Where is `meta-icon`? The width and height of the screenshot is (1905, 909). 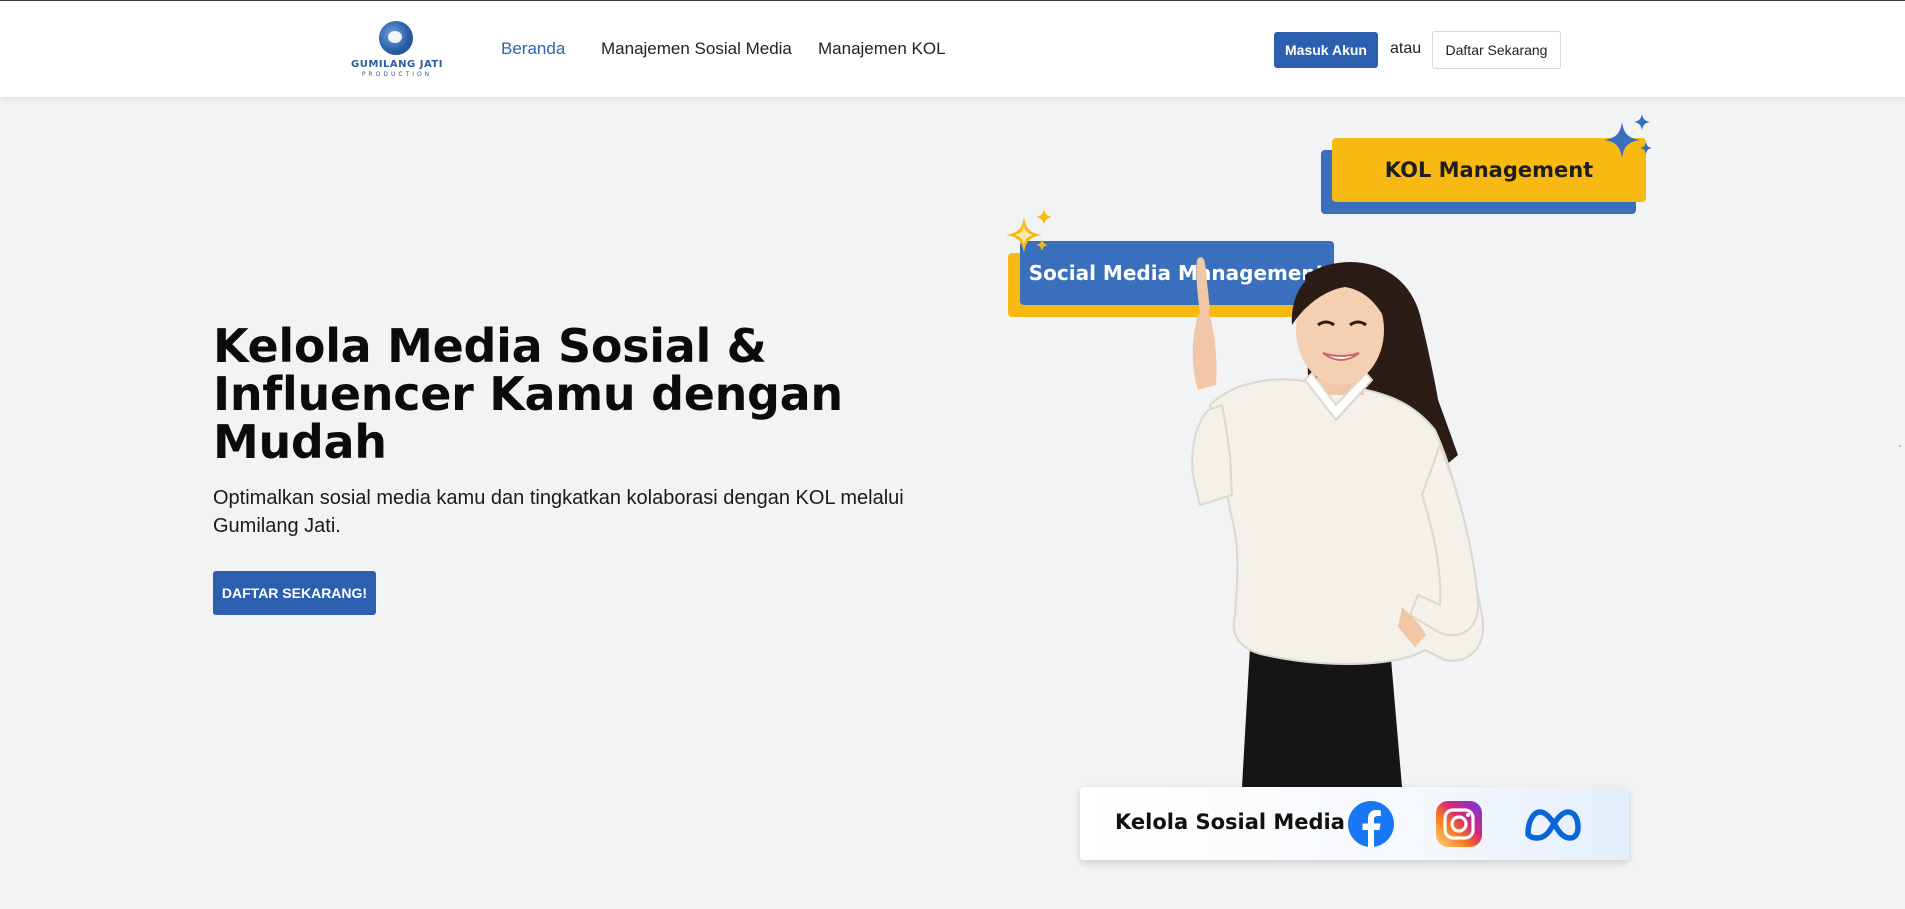
meta-icon is located at coordinates (1552, 824).